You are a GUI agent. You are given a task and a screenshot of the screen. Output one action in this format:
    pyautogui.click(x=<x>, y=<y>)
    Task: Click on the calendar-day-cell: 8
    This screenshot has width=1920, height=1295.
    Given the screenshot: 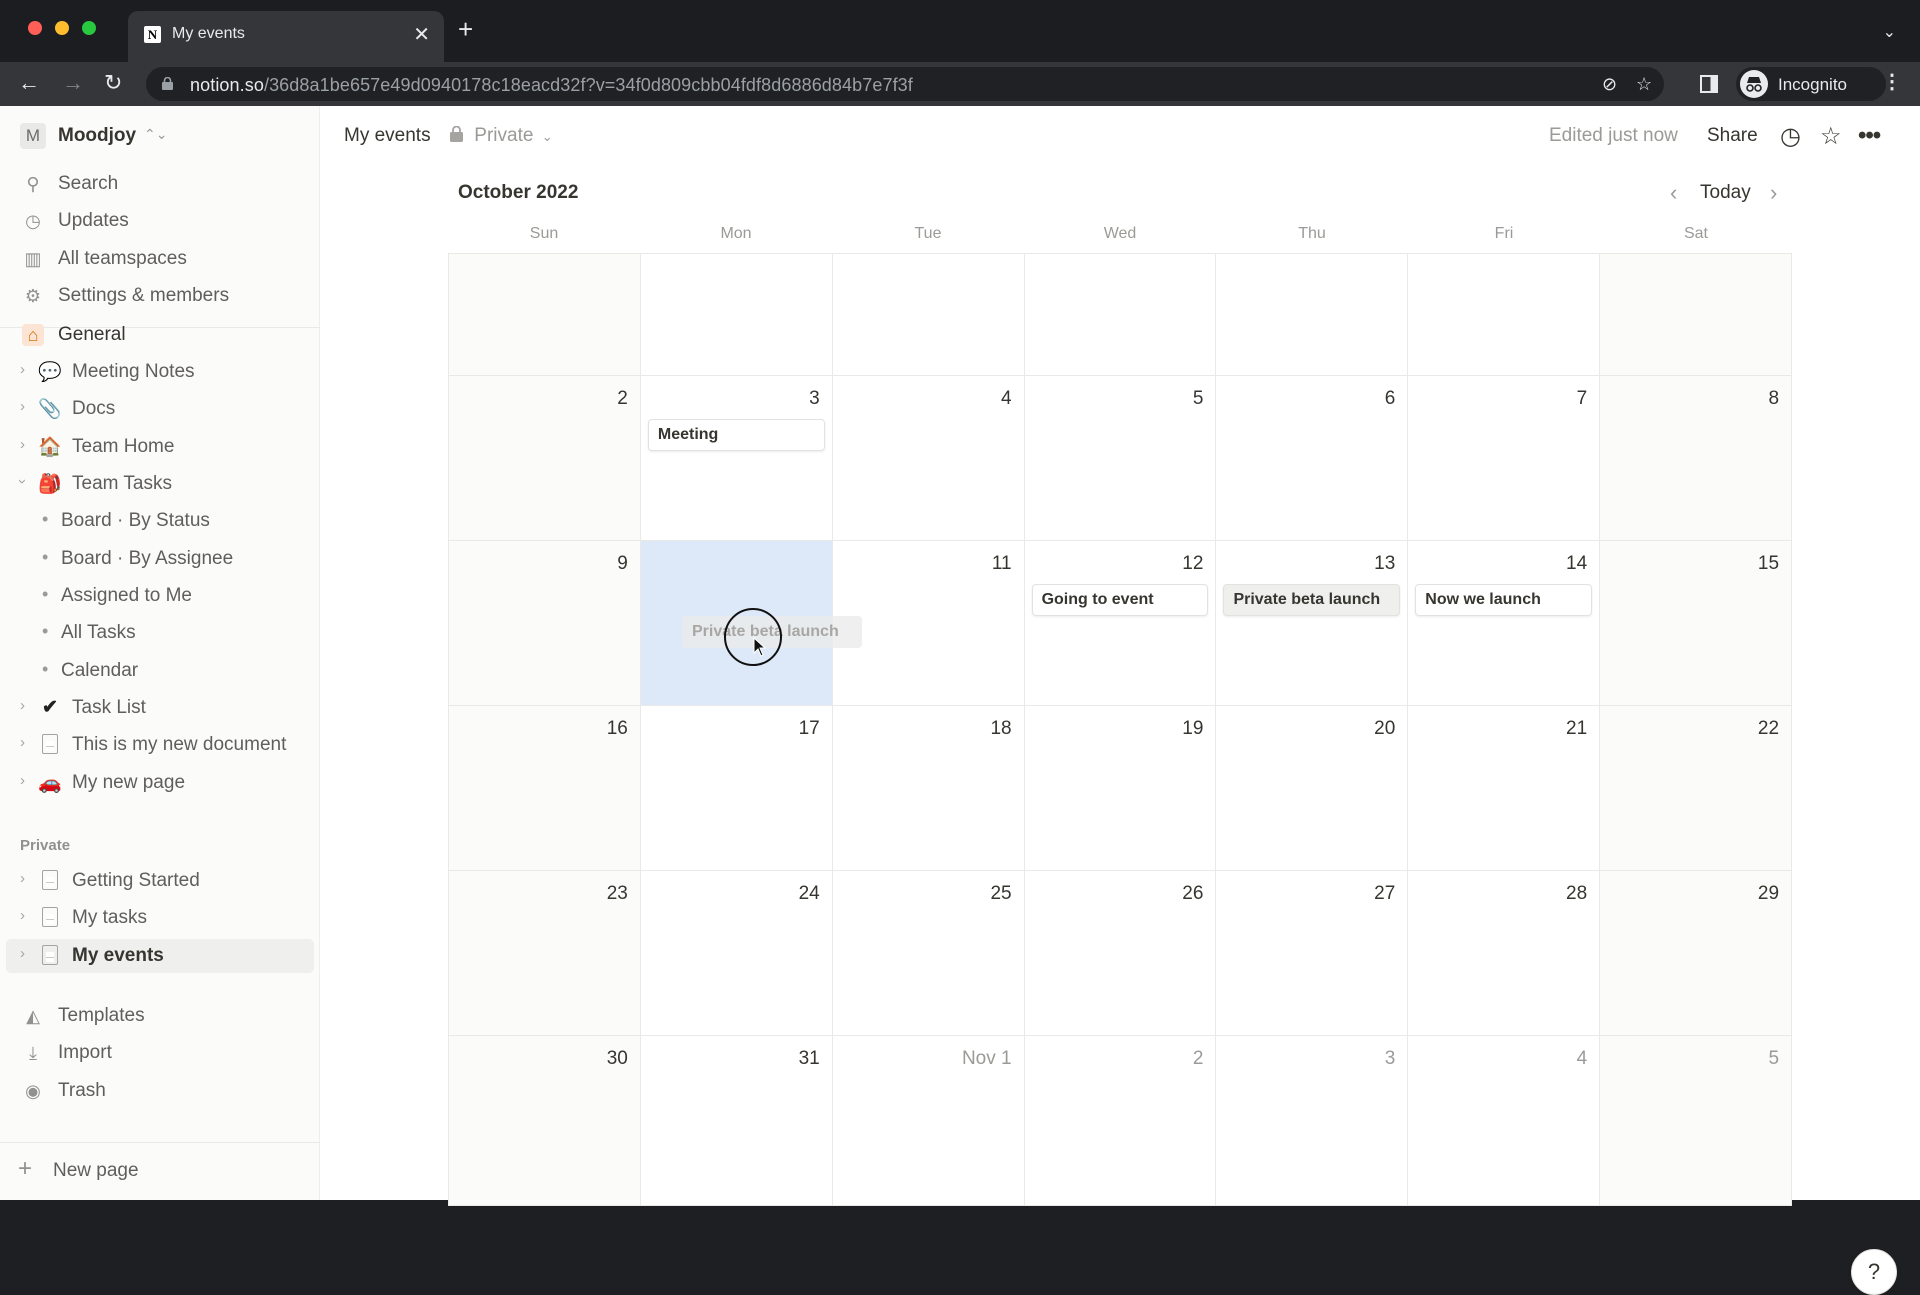 What is the action you would take?
    pyautogui.click(x=1696, y=458)
    